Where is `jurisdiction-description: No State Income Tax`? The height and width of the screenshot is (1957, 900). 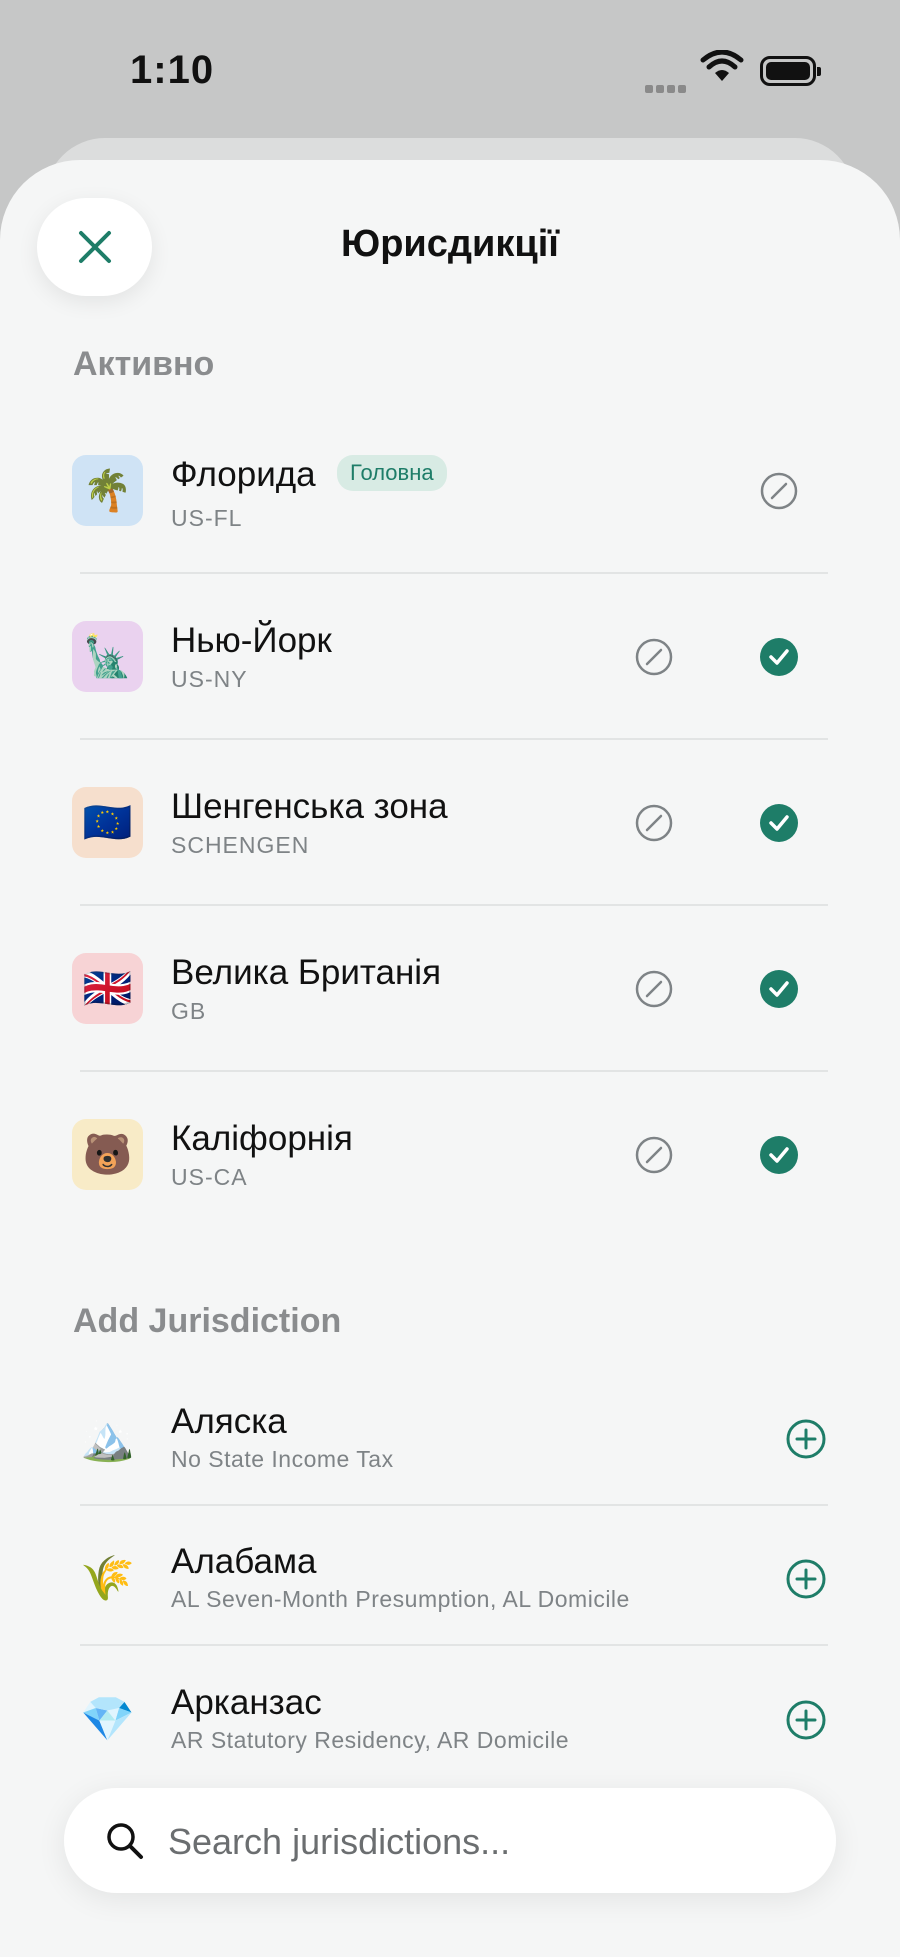
jurisdiction-description: No State Income Tax is located at coordinates (282, 1459).